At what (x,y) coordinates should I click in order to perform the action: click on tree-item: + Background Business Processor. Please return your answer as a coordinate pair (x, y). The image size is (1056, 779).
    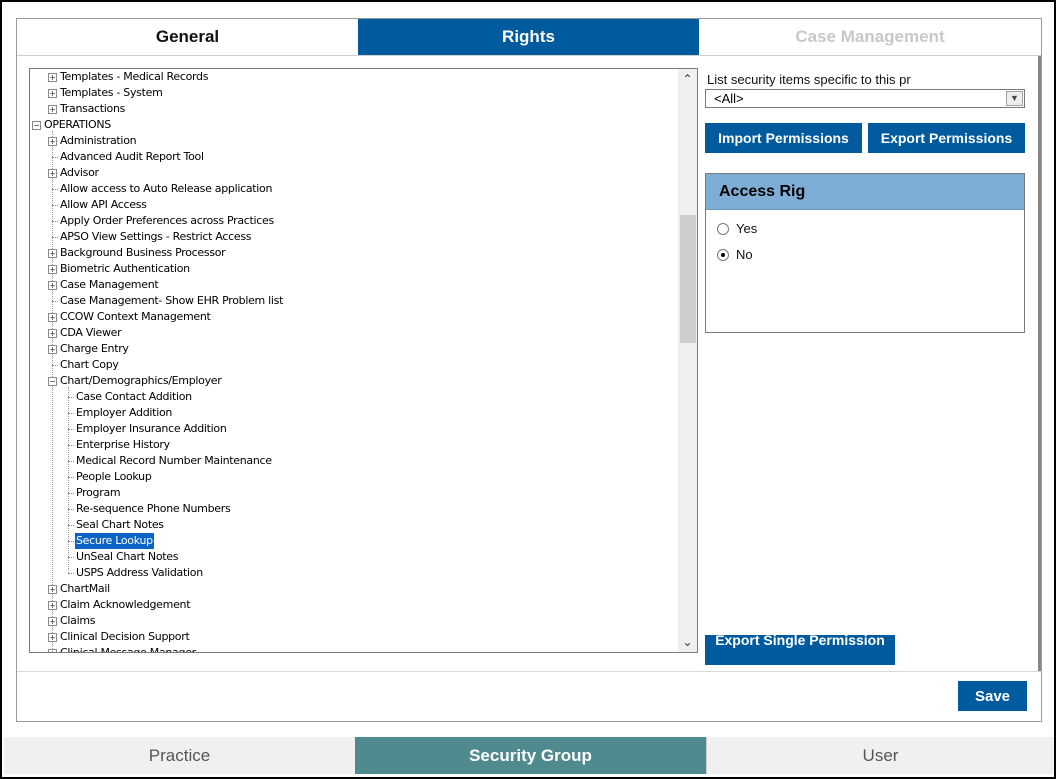
    Looking at the image, I should click on (137, 253).